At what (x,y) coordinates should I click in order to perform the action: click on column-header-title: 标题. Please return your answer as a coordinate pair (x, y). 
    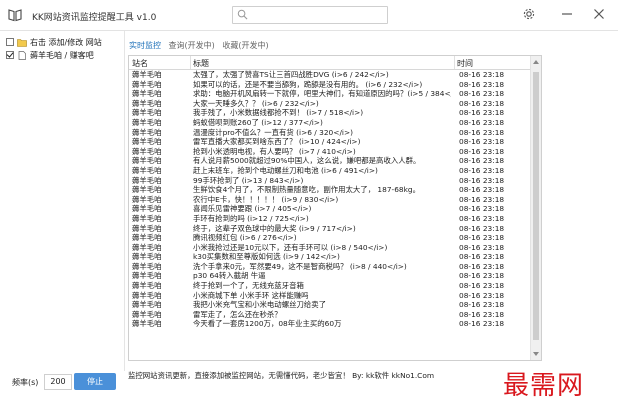
    Looking at the image, I should click on (201, 63).